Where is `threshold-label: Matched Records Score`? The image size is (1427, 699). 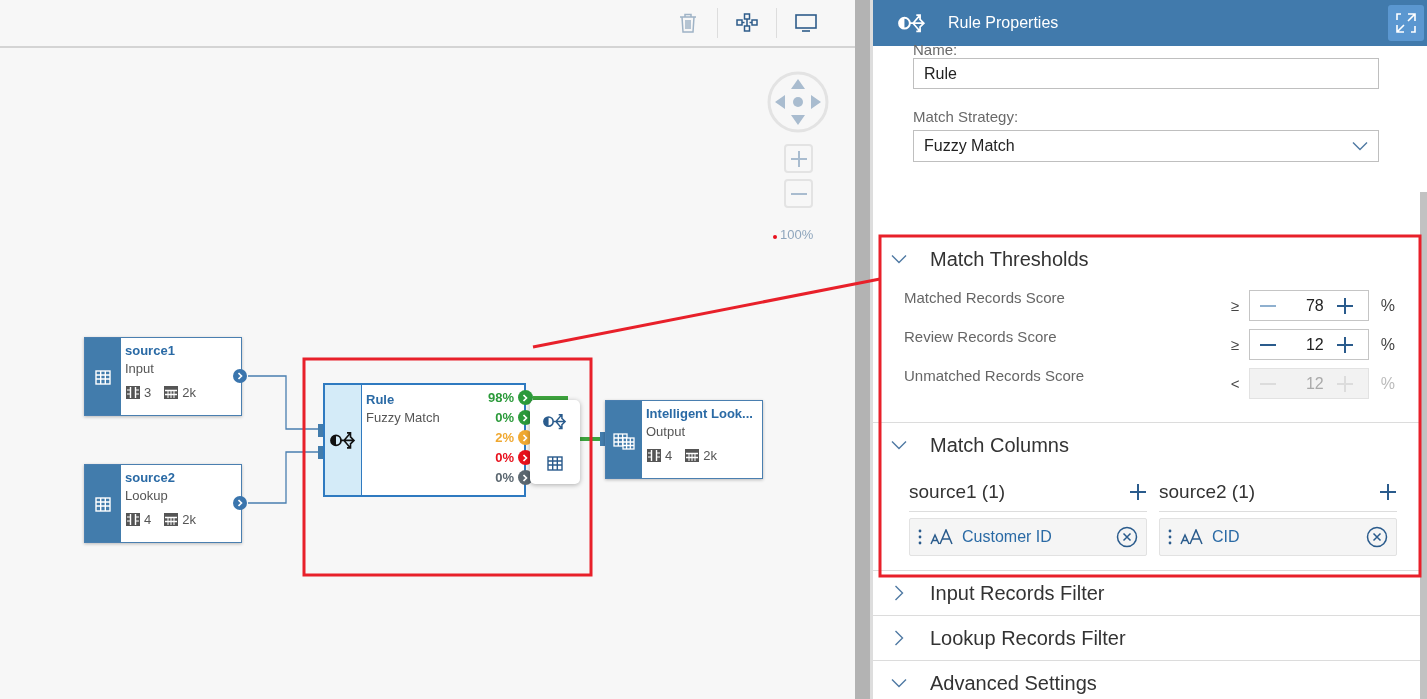 threshold-label: Matched Records Score is located at coordinates (985, 297).